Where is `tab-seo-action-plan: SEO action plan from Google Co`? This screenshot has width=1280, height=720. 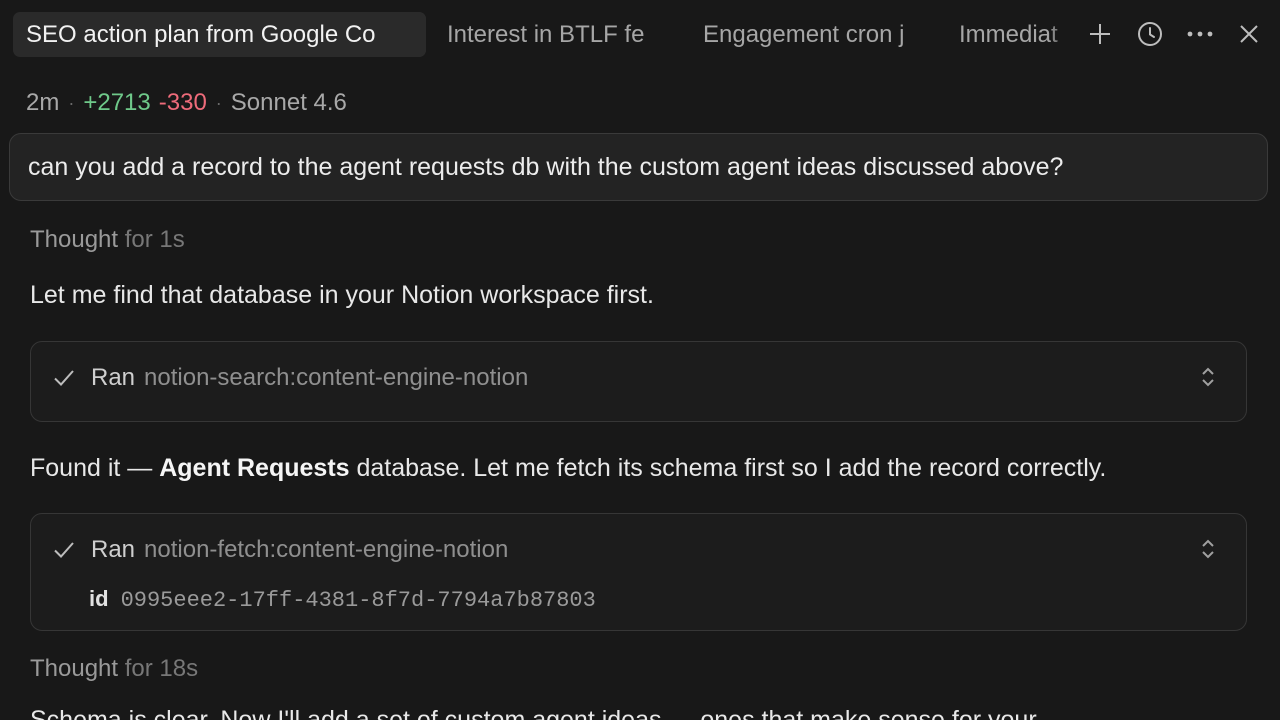 tab-seo-action-plan: SEO action plan from Google Co is located at coordinates (219, 34).